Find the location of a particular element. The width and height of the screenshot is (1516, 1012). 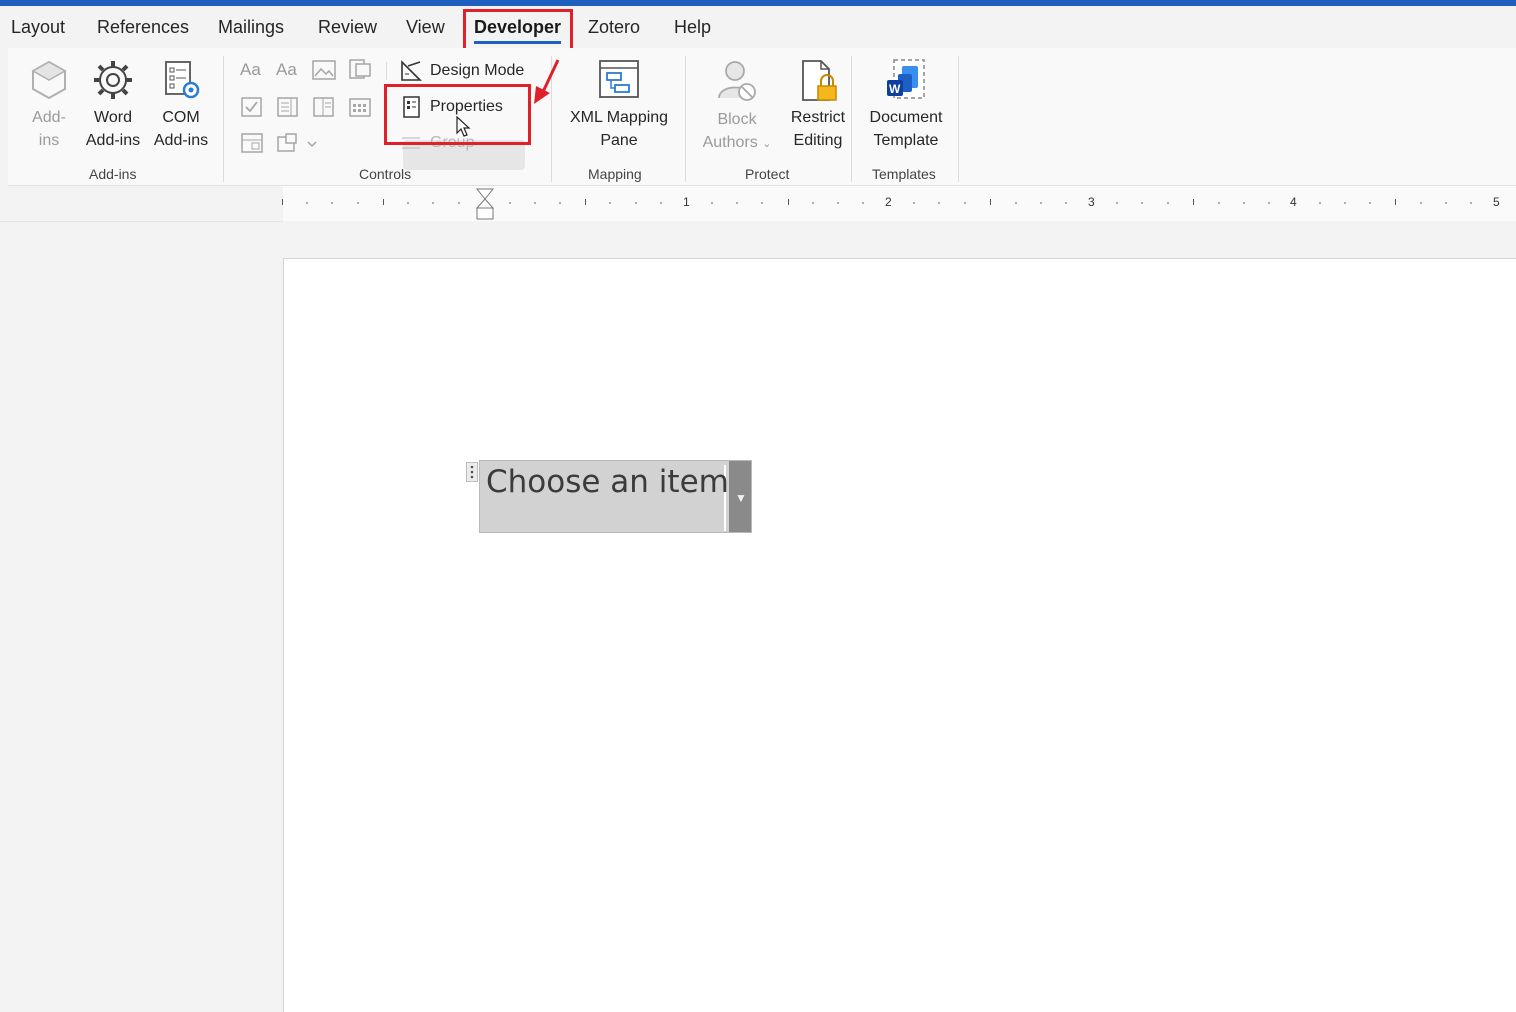

ruler-number: 1 is located at coordinates (686, 202).